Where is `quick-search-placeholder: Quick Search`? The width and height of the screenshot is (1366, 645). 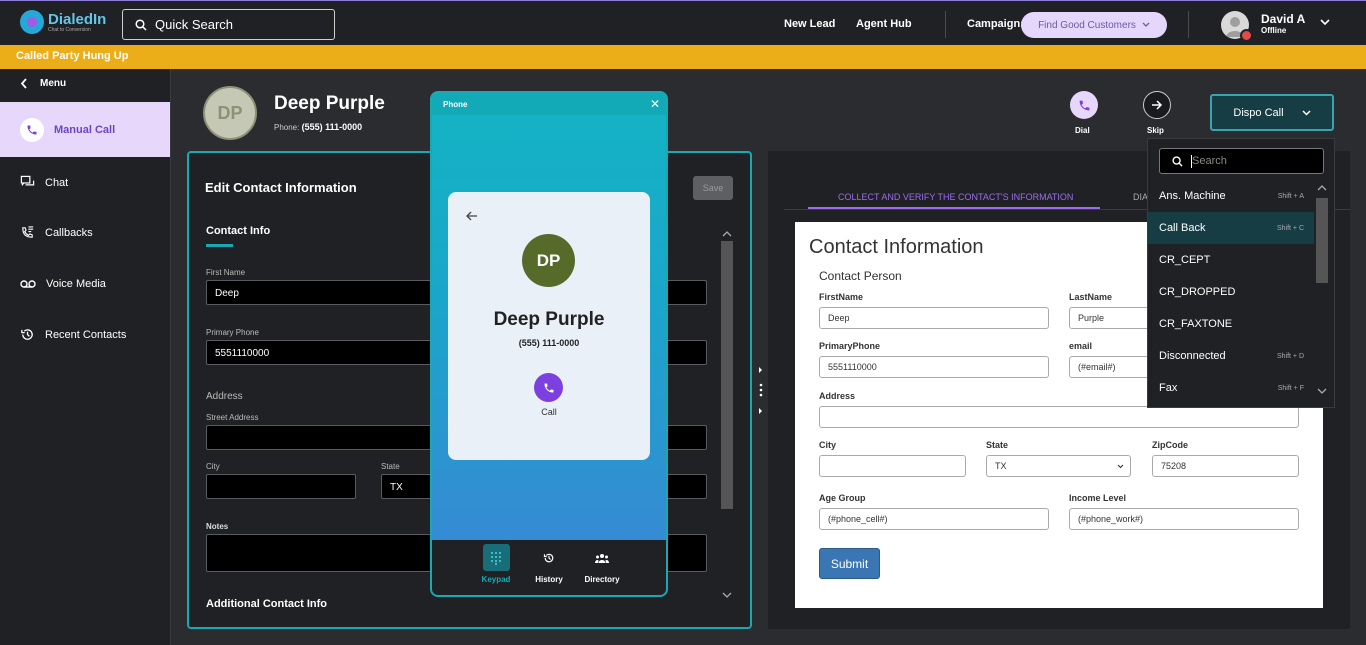
quick-search-placeholder: Quick Search is located at coordinates (194, 24).